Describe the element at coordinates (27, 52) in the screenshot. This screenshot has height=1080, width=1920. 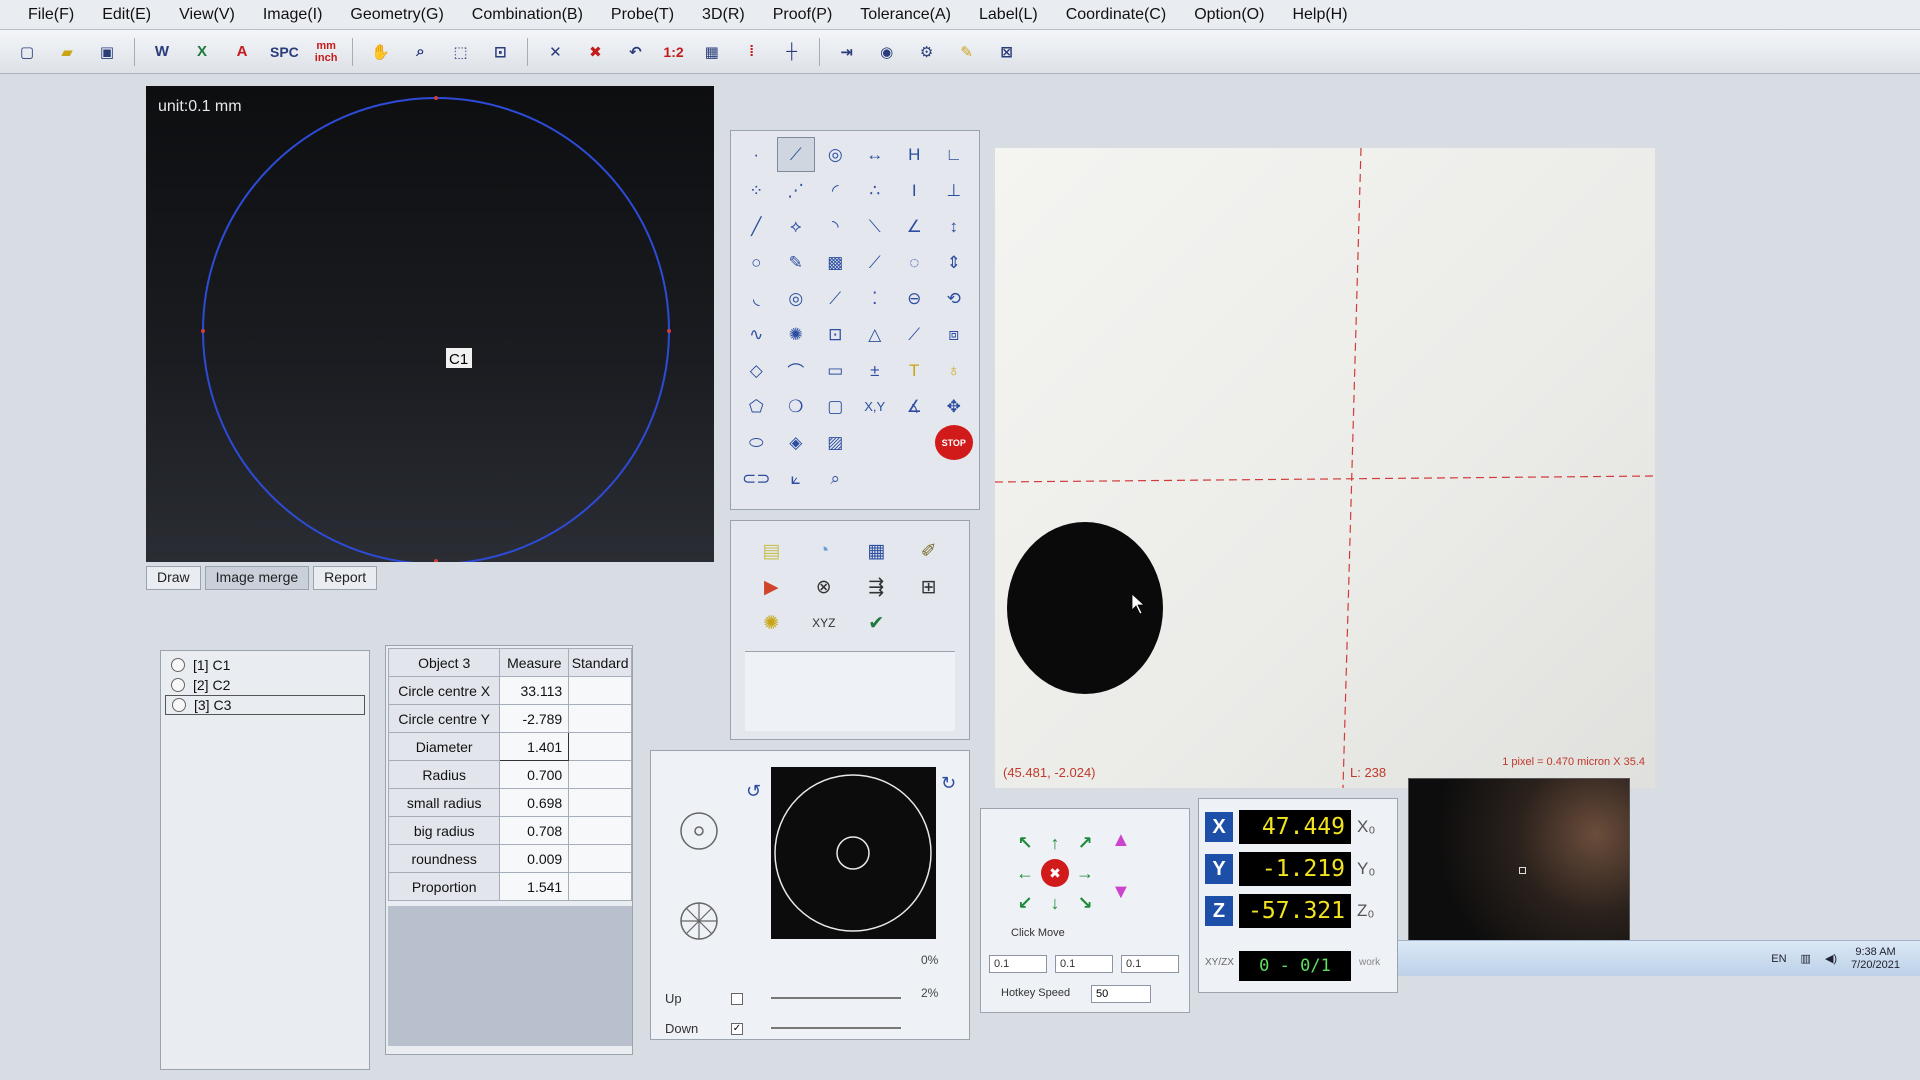
I see `new-file-icon: ▢` at that location.